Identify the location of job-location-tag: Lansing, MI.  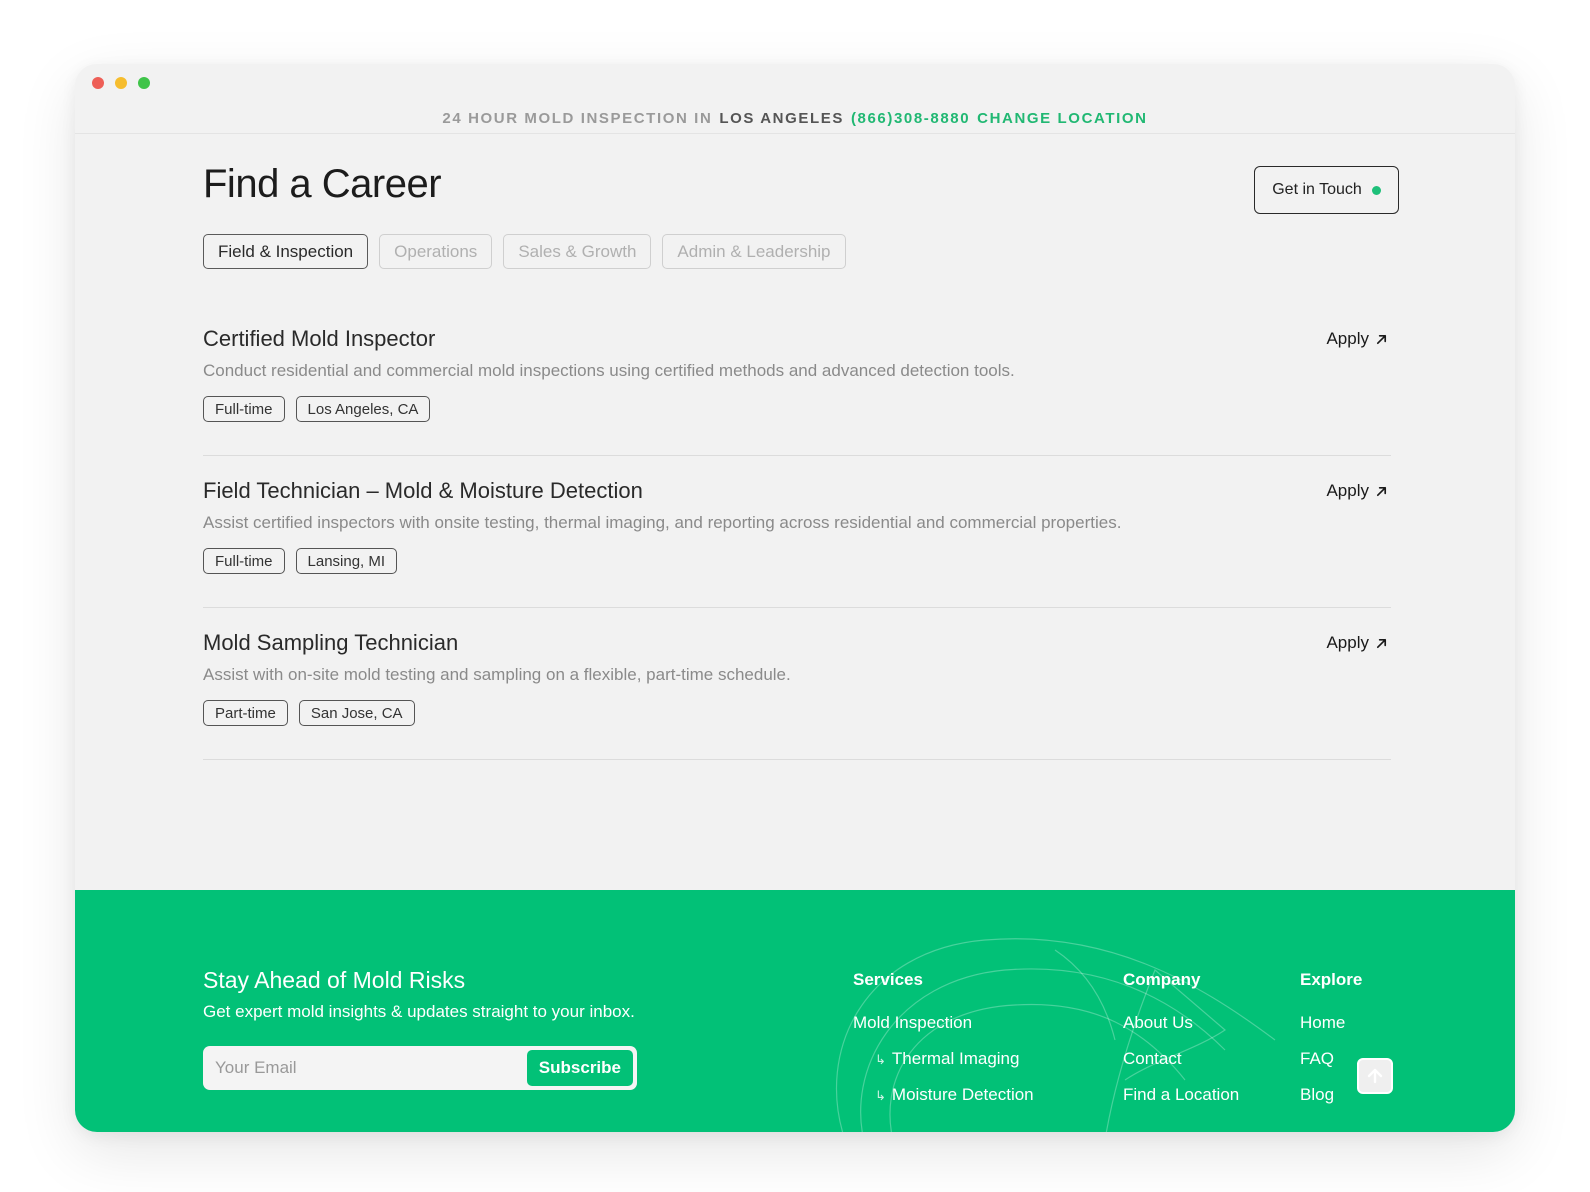
(346, 561).